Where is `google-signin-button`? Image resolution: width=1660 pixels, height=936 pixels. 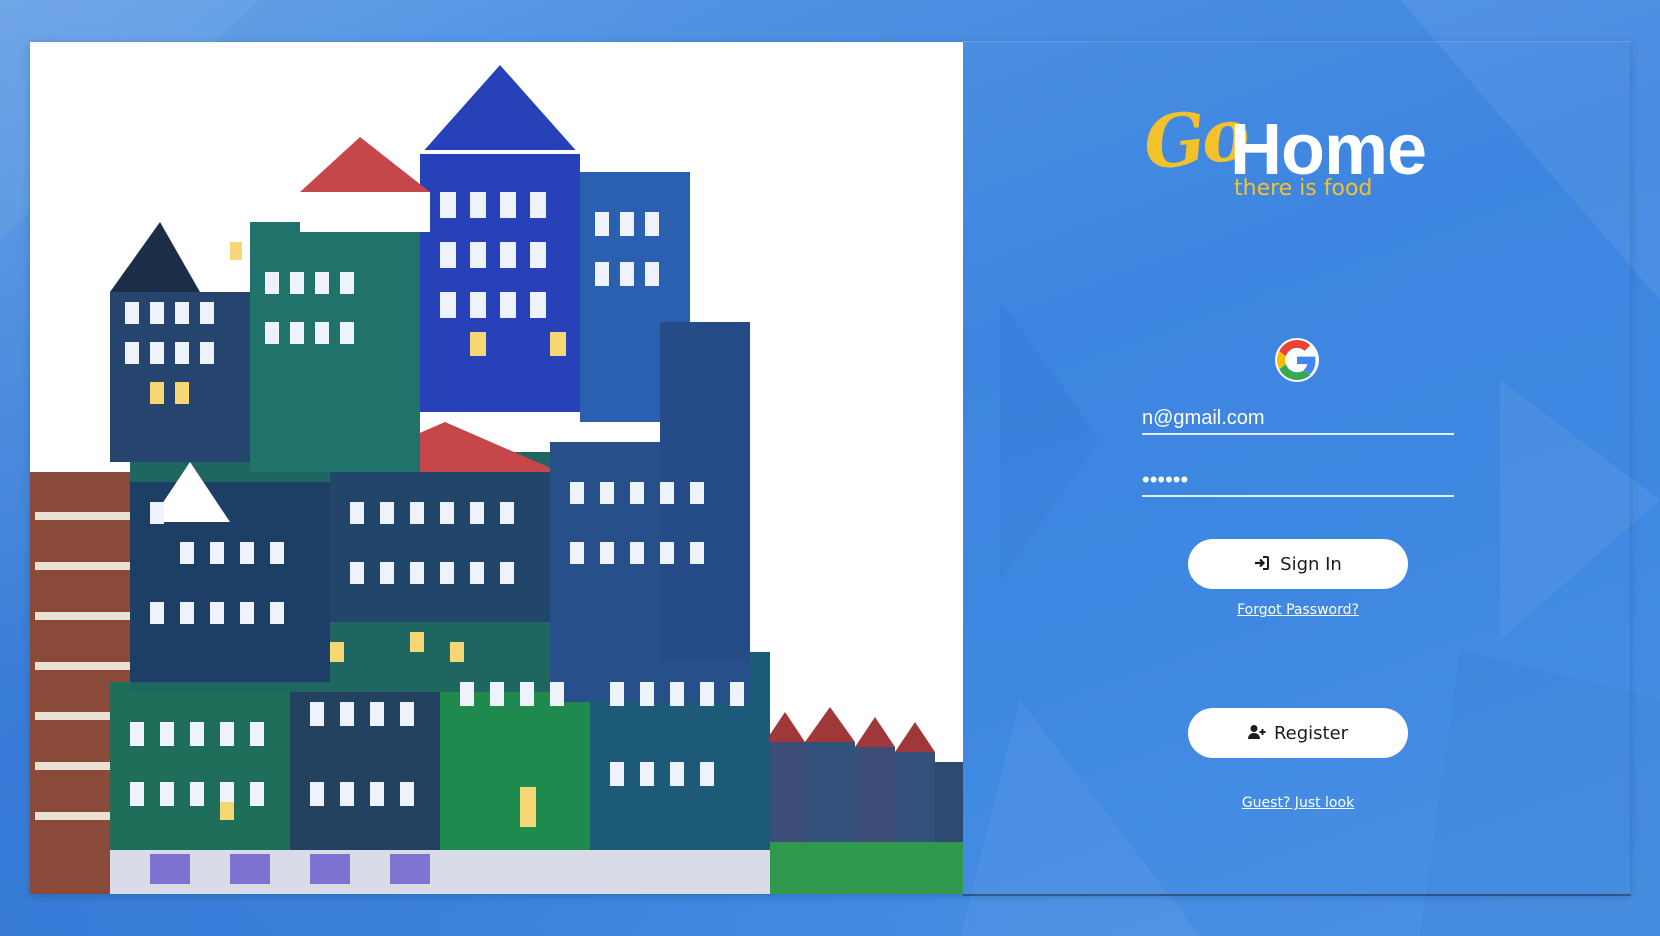 google-signin-button is located at coordinates (1297, 360).